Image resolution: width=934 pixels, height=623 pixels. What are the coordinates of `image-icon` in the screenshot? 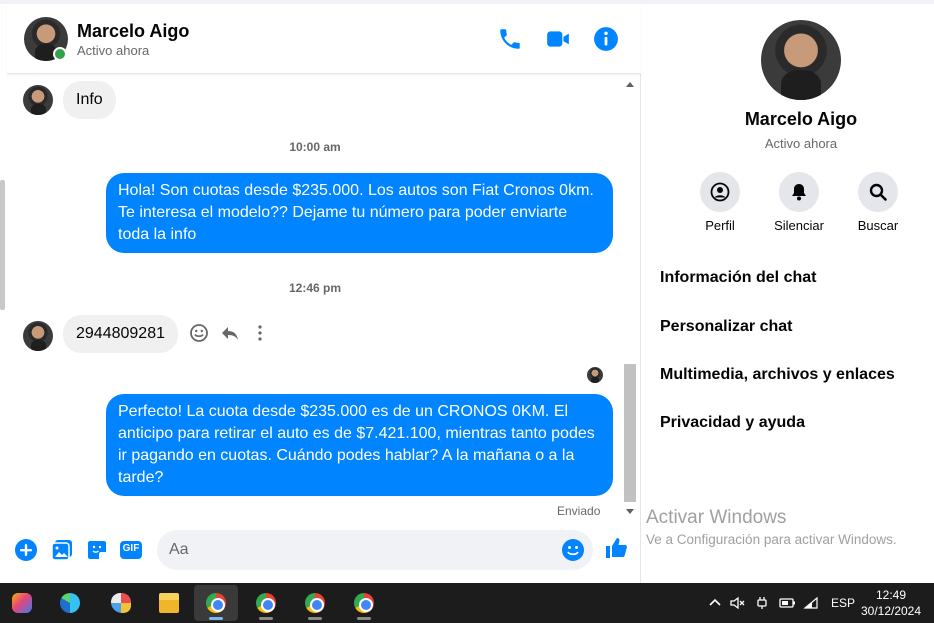 It's located at (61, 550).